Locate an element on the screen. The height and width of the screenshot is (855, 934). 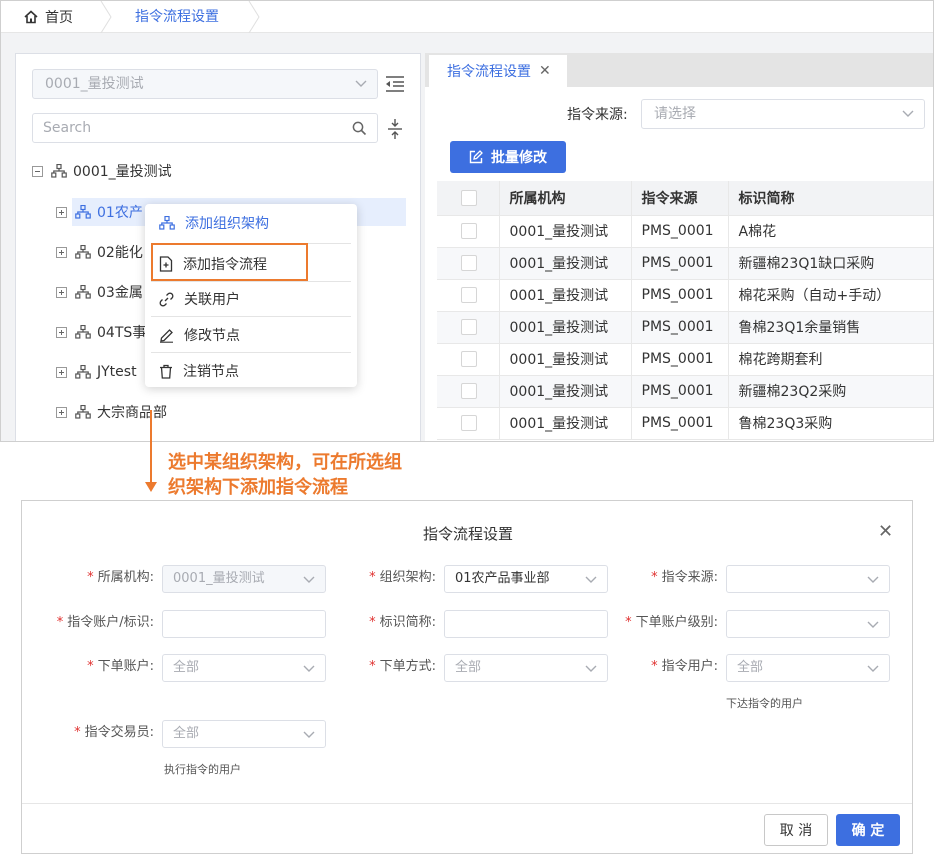
menu-item-label: 修改节点 is located at coordinates (212, 336).